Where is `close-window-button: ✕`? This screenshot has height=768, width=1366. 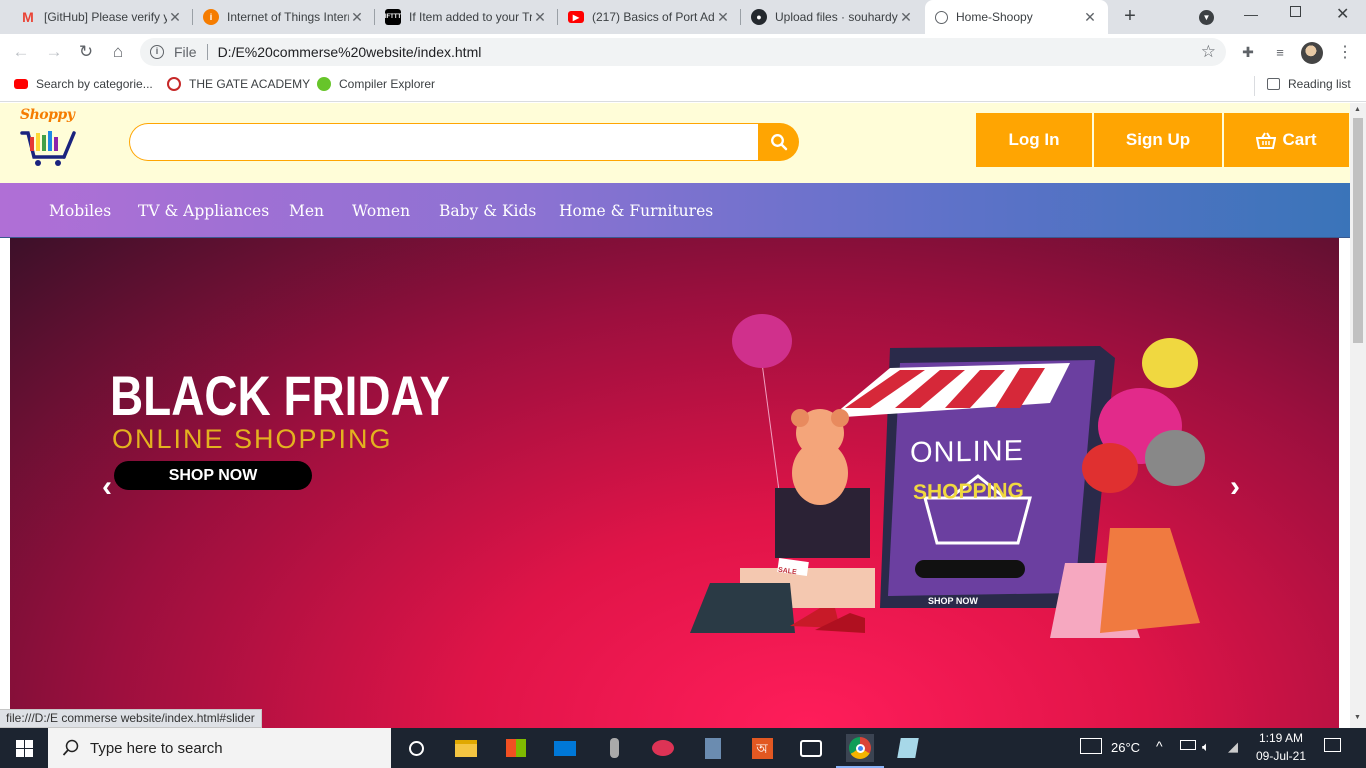 close-window-button: ✕ is located at coordinates (1342, 14).